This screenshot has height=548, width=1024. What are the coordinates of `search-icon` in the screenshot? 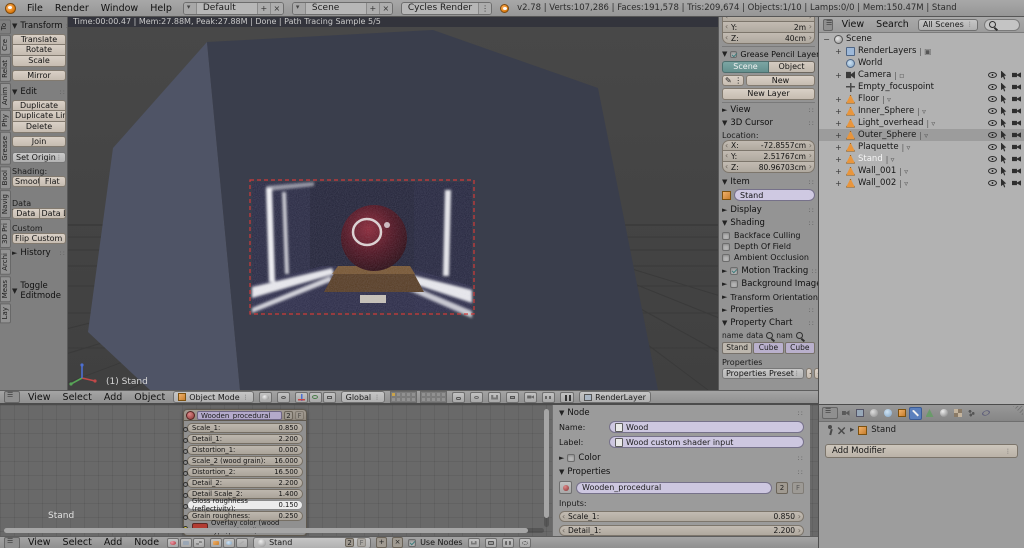 It's located at (770, 335).